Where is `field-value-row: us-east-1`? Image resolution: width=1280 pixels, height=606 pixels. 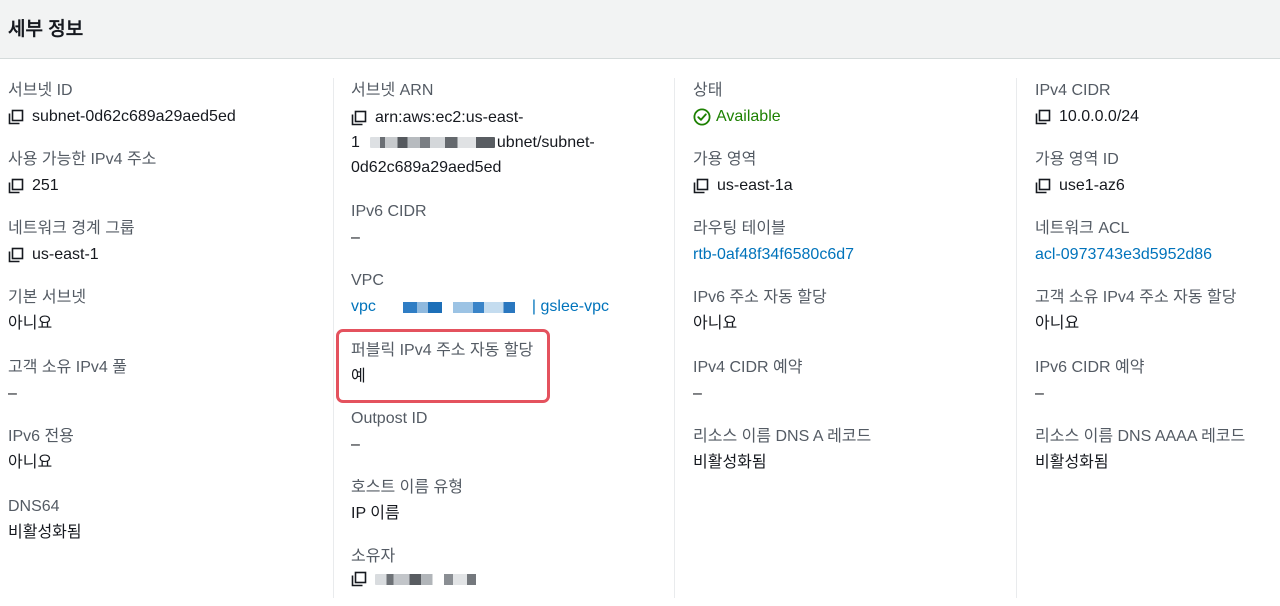 field-value-row: us-east-1 is located at coordinates (71, 255).